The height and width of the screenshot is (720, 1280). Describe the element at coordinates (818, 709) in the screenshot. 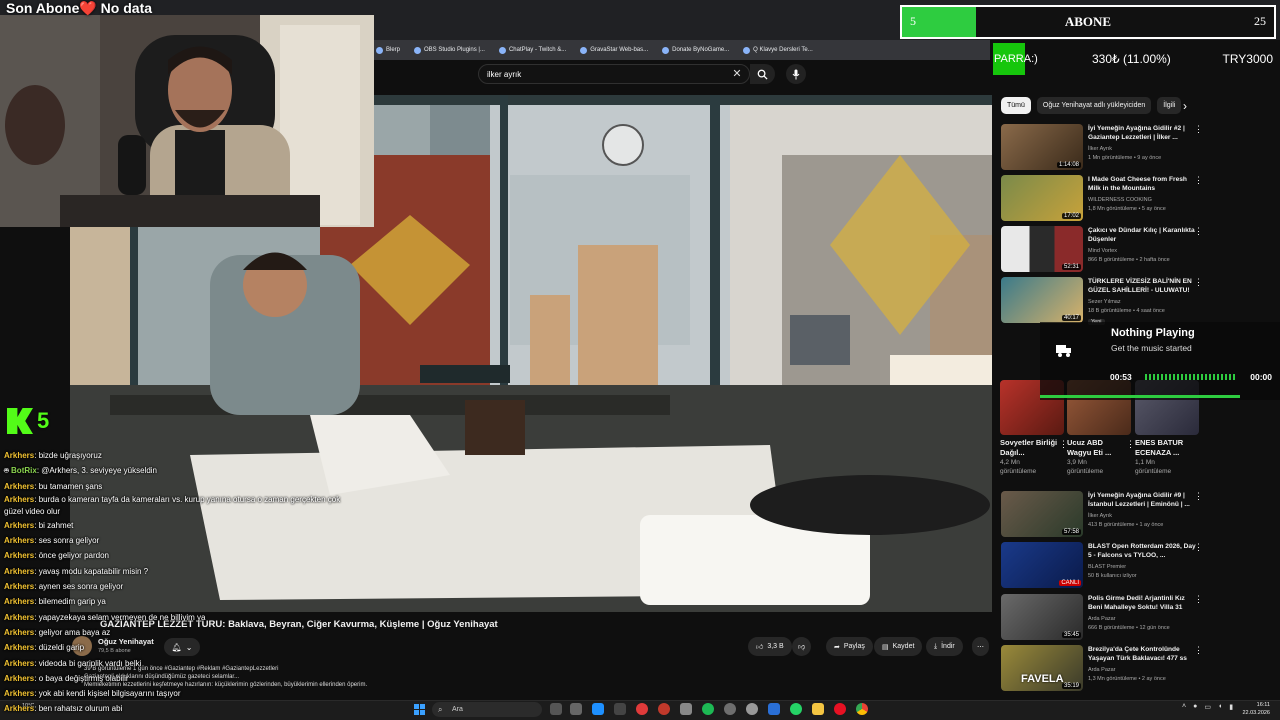

I see `file-explorer-icon` at that location.